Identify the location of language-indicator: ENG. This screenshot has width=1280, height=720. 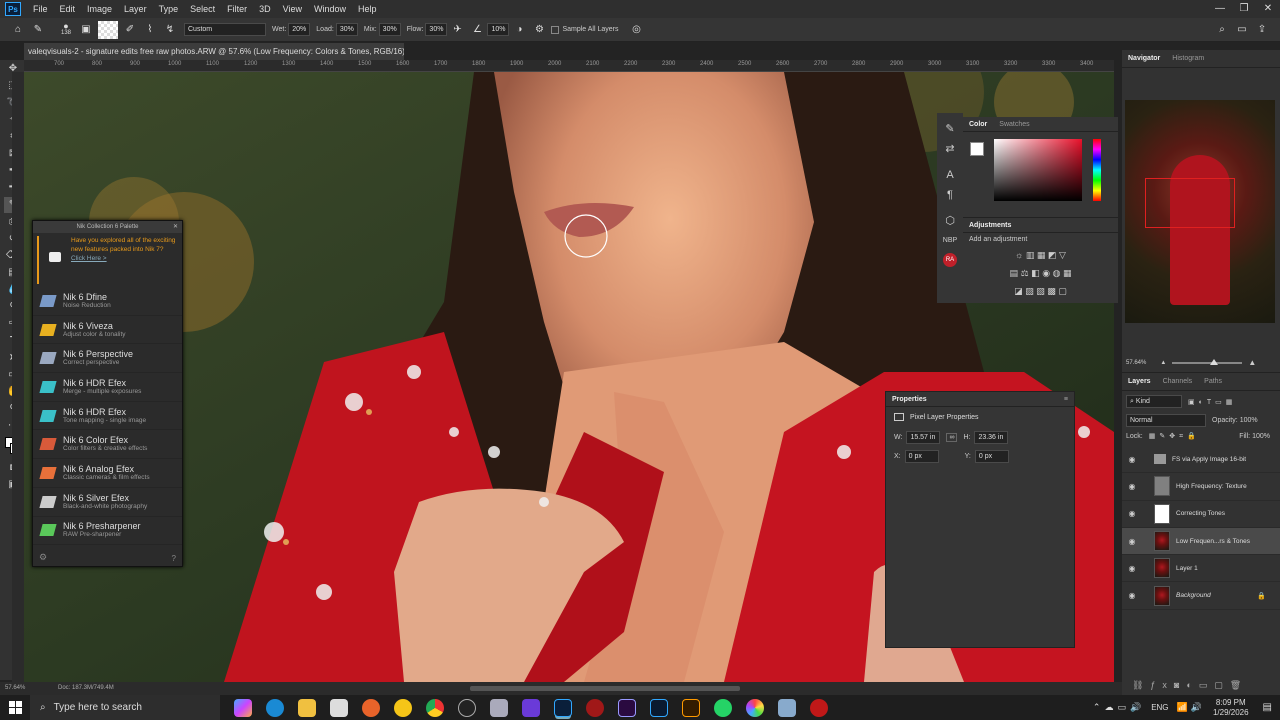
(1159, 707).